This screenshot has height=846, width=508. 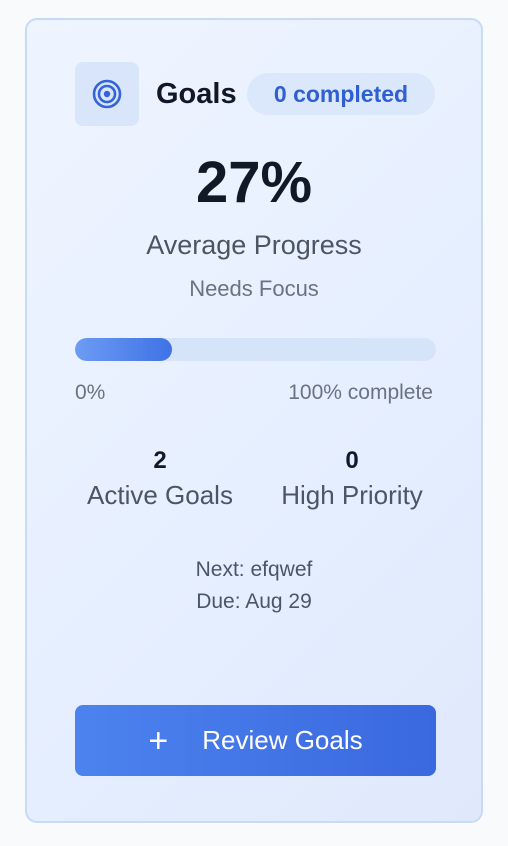 I want to click on average-progress-label: Average Progress, so click(x=254, y=245).